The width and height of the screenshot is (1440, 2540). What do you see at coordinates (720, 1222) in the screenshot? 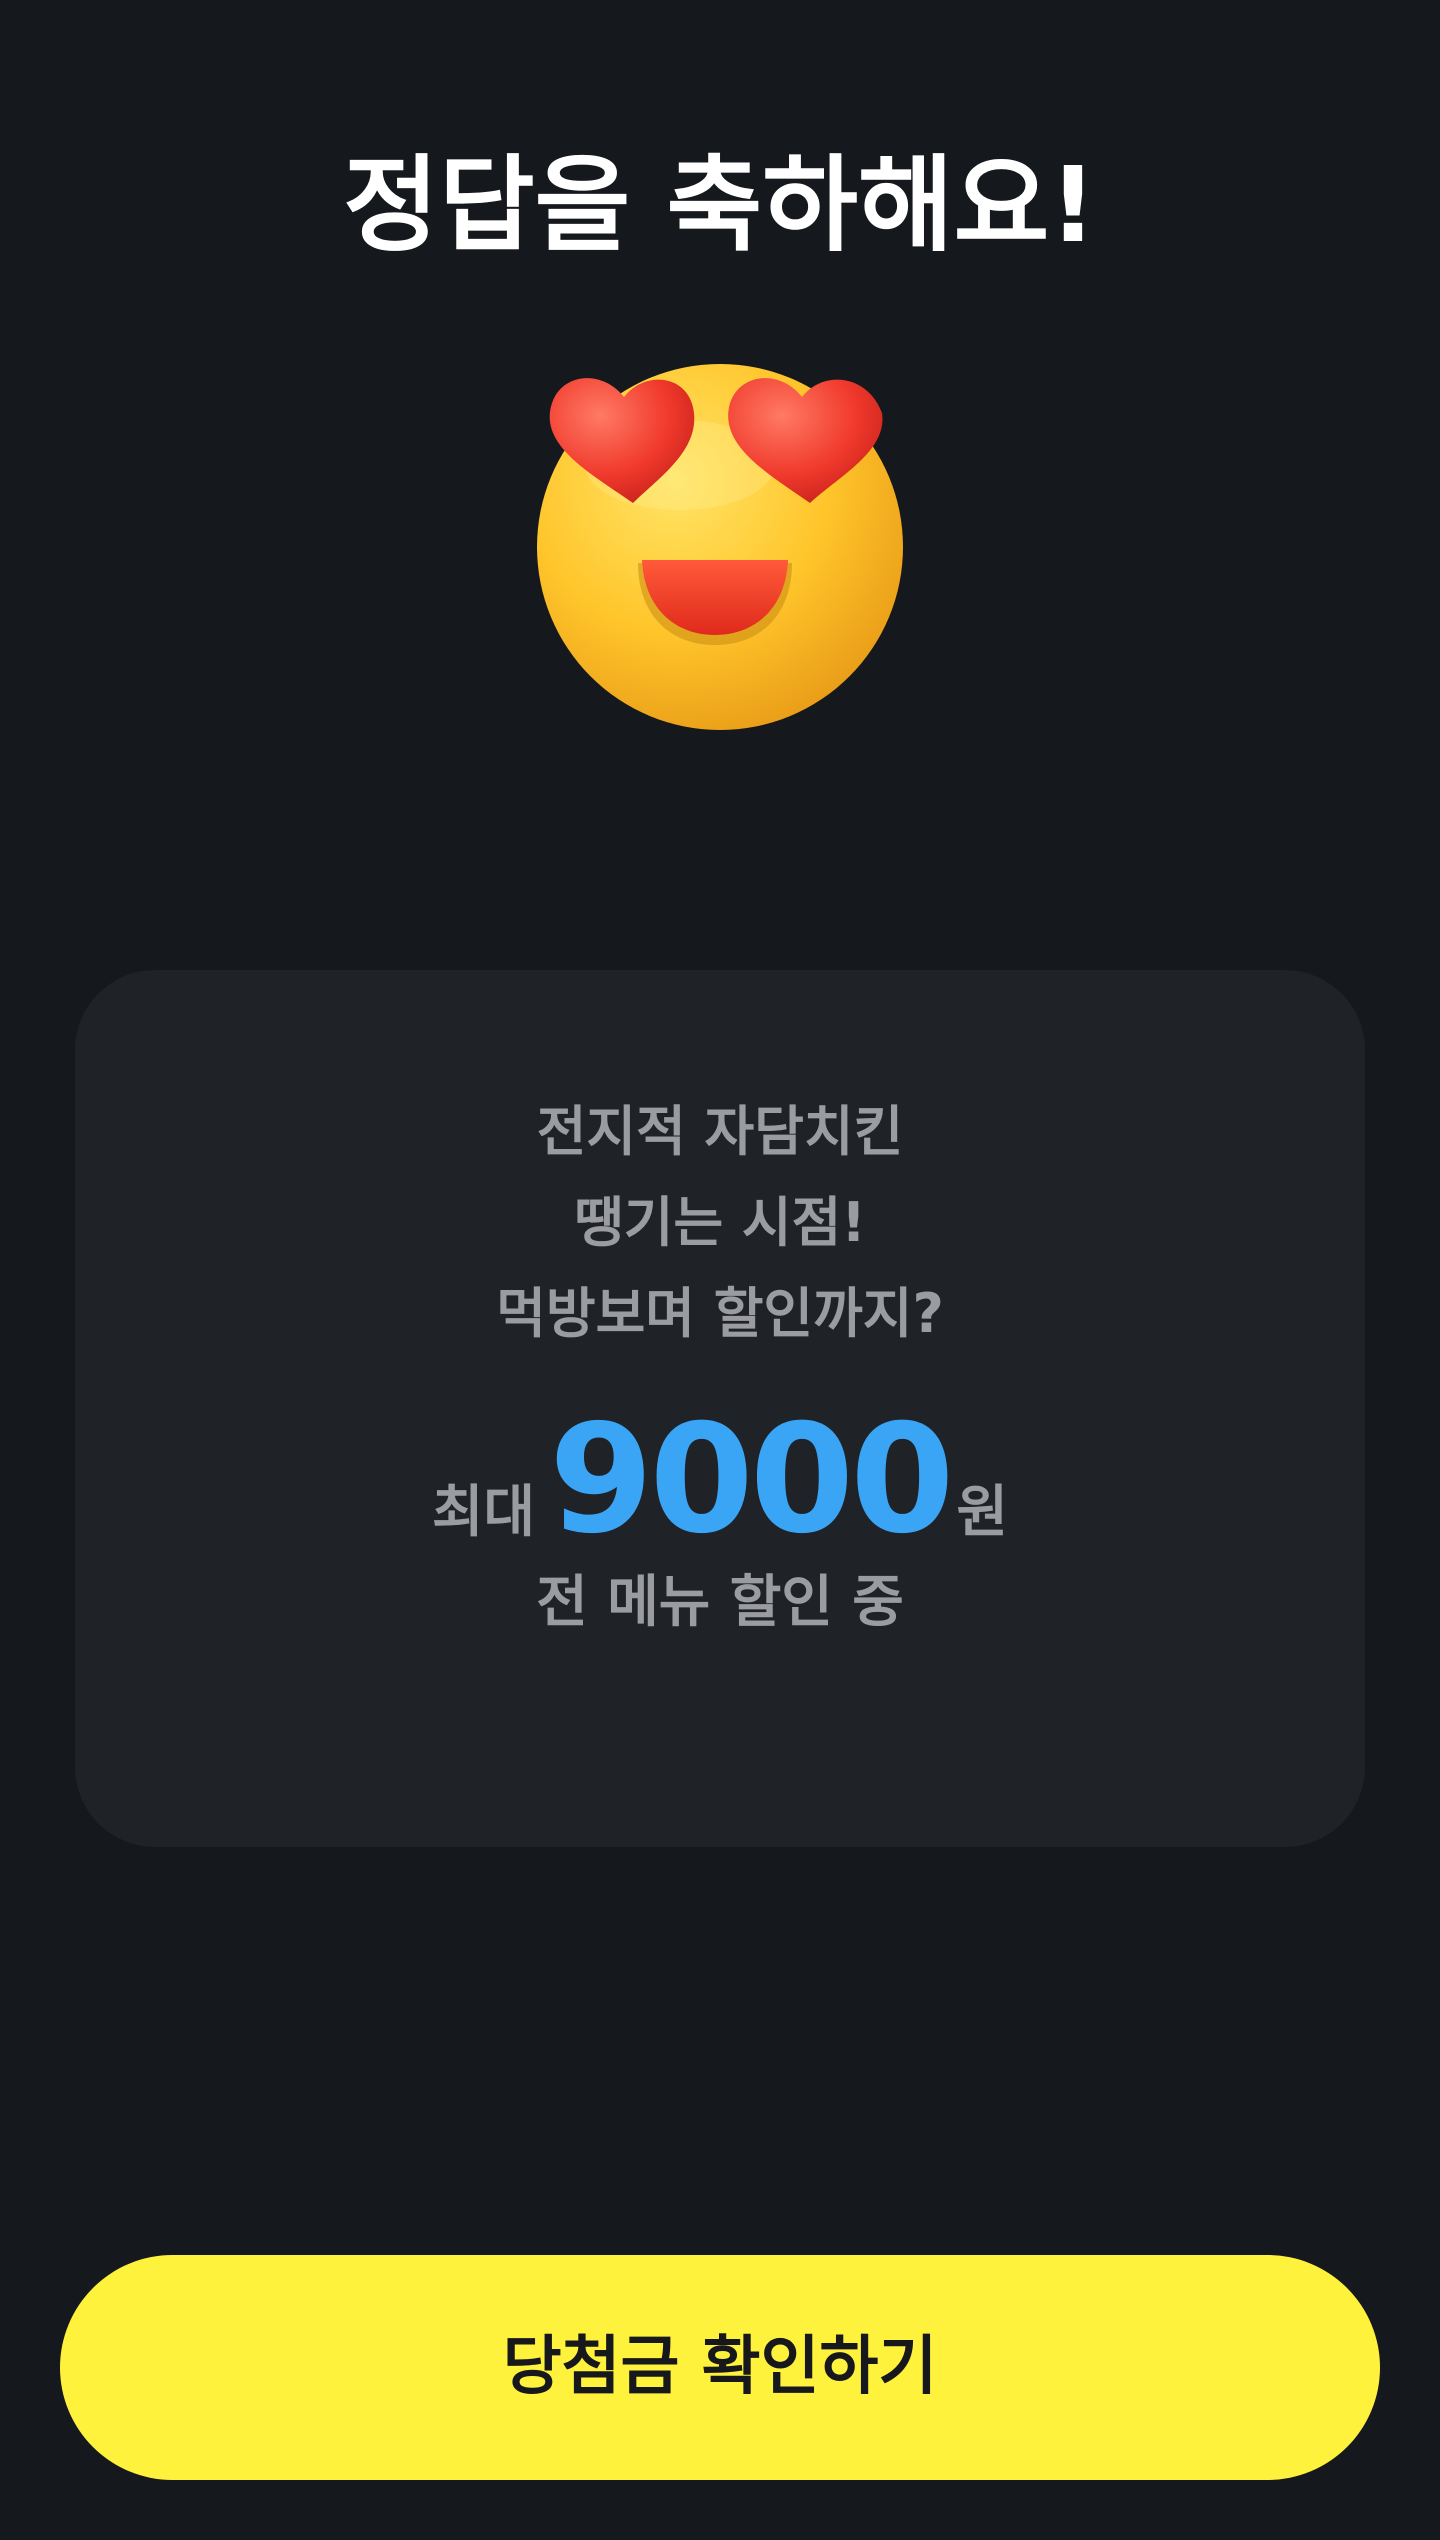
I see `promo-line-timing: 땡기는 시점!` at bounding box center [720, 1222].